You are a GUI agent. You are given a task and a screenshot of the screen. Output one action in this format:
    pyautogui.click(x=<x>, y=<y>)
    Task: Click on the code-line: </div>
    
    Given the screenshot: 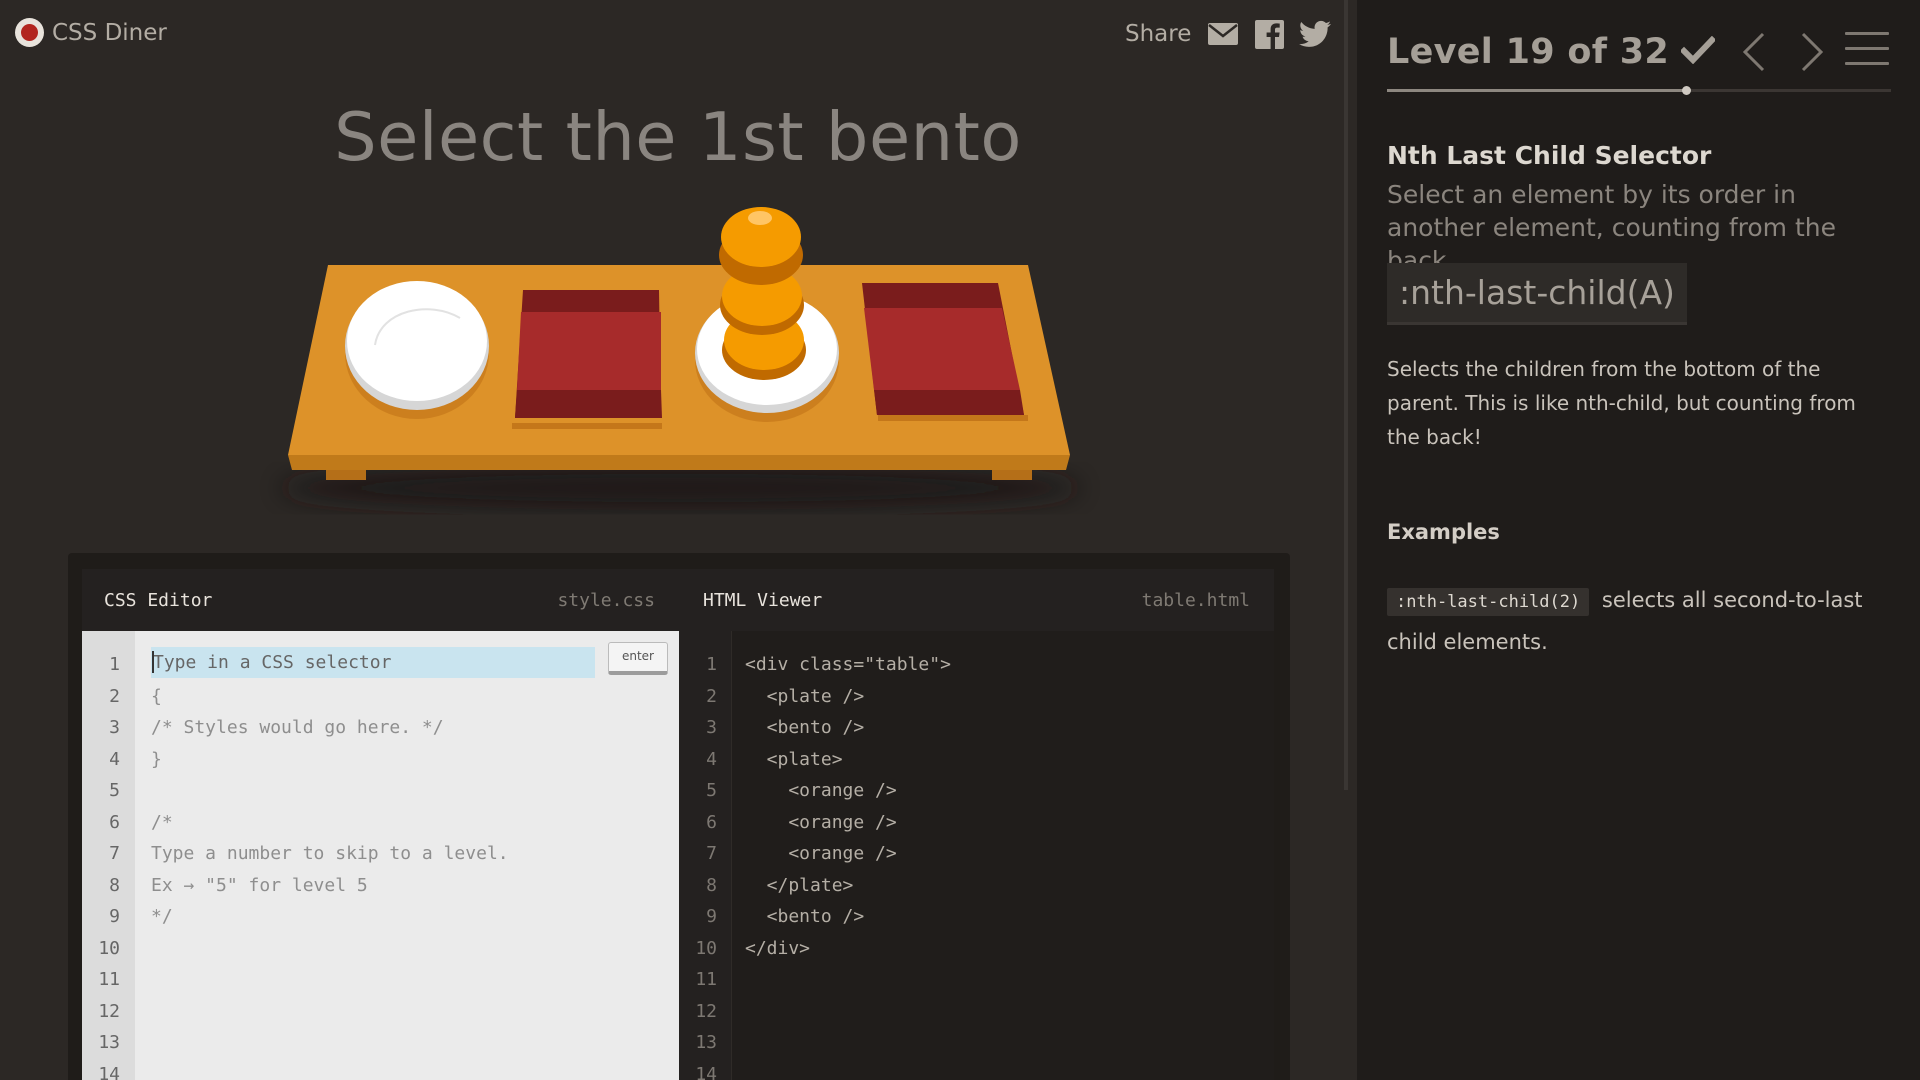 What is the action you would take?
    pyautogui.click(x=778, y=948)
    